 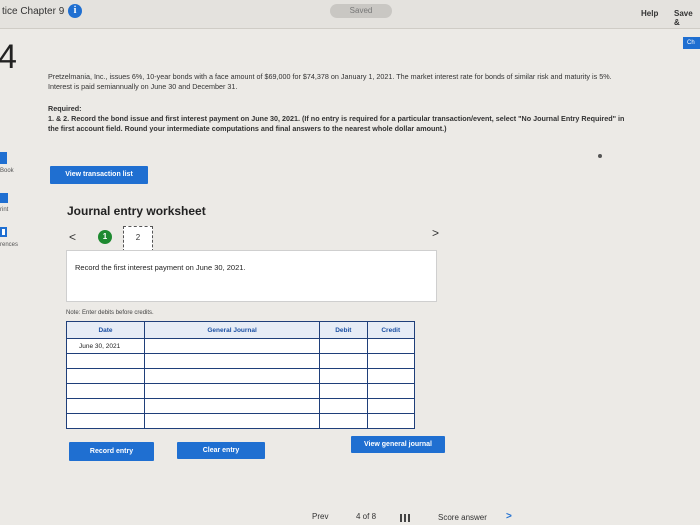 What do you see at coordinates (361, 11) in the screenshot?
I see `saved-status-badge: Saved` at bounding box center [361, 11].